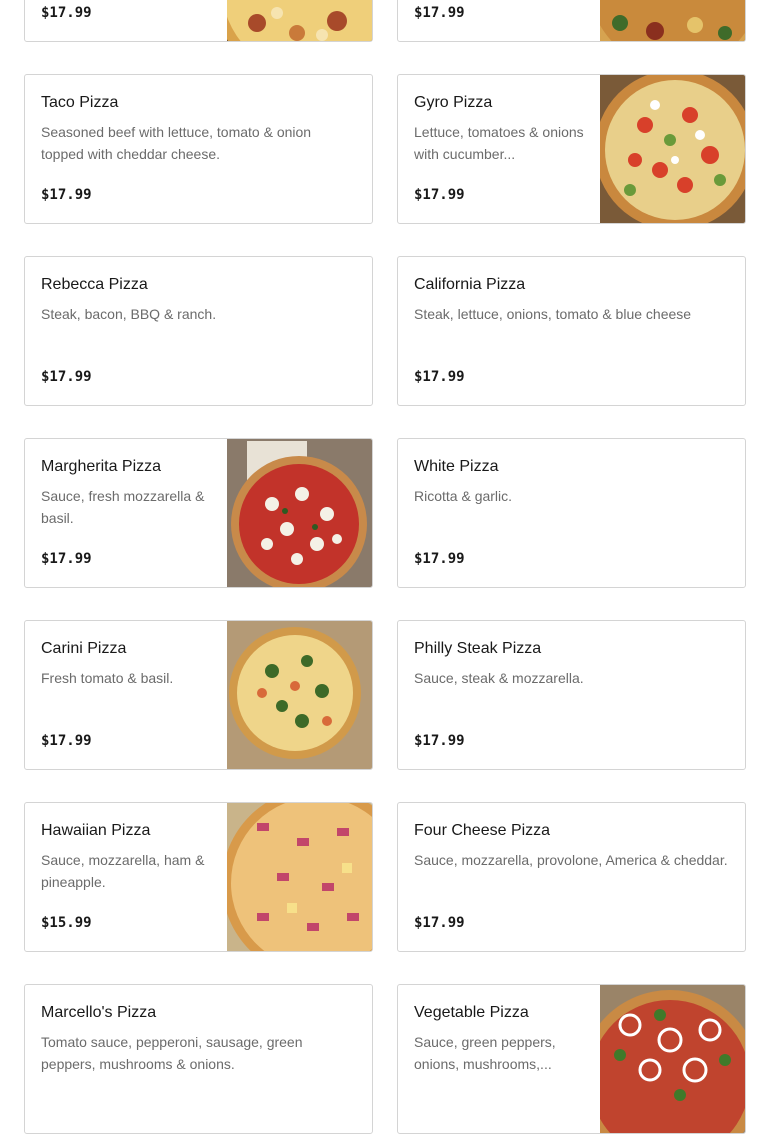 This screenshot has width=770, height=1134. Describe the element at coordinates (107, 678) in the screenshot. I see `item-description: Fresh tomato & basil.` at that location.